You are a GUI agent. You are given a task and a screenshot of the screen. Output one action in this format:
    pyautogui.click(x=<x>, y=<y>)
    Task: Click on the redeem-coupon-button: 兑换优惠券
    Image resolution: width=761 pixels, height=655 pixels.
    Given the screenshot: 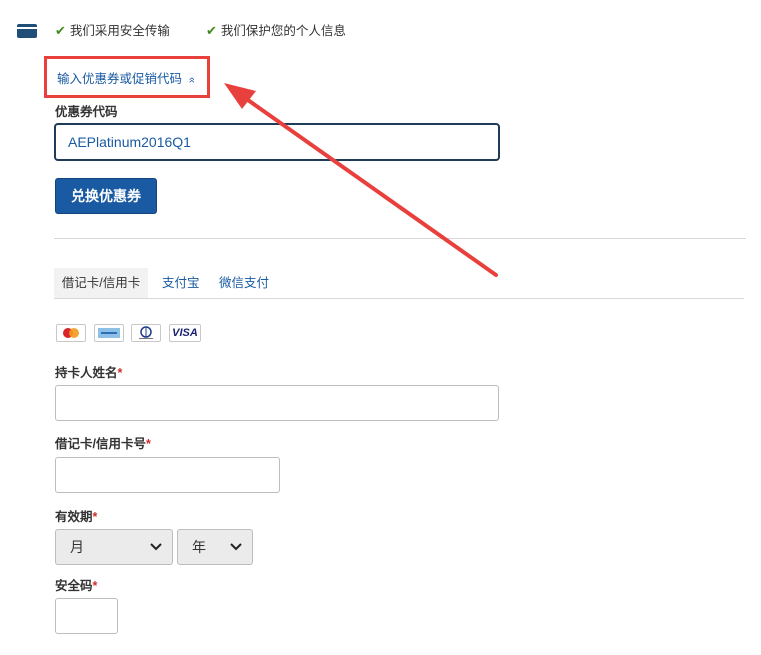 What is the action you would take?
    pyautogui.click(x=106, y=196)
    